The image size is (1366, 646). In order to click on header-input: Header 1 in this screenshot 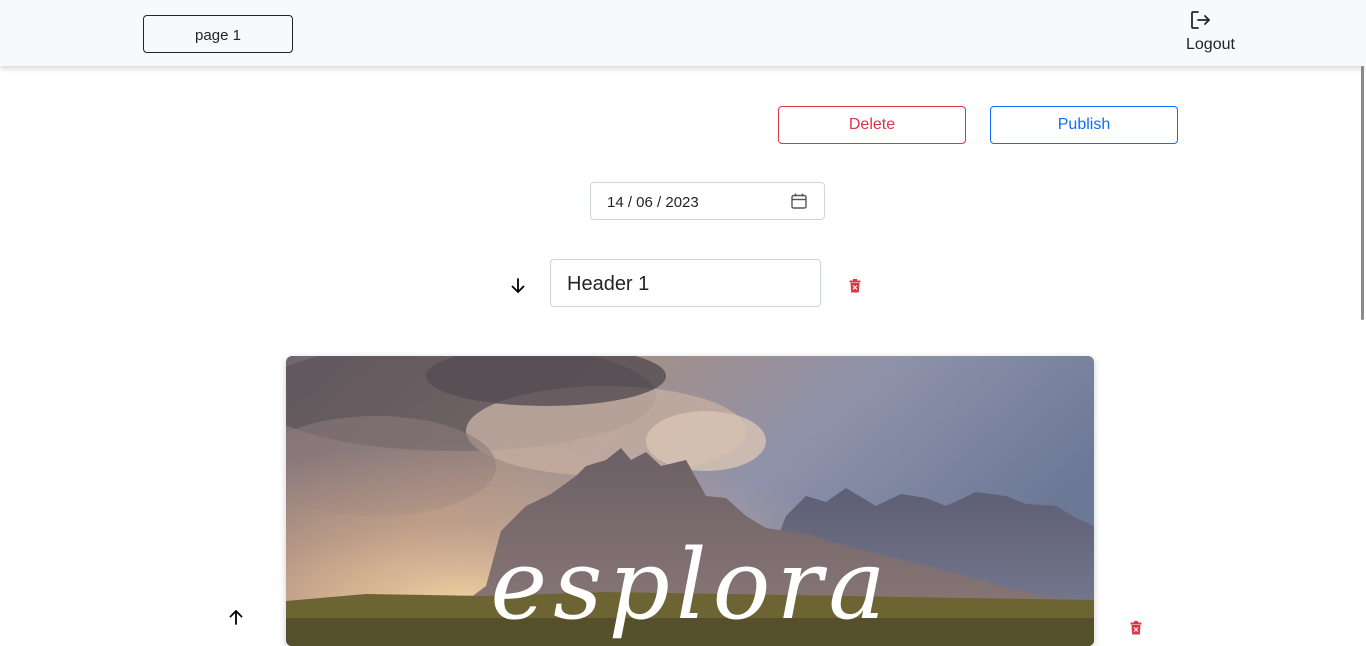, I will do `click(685, 283)`.